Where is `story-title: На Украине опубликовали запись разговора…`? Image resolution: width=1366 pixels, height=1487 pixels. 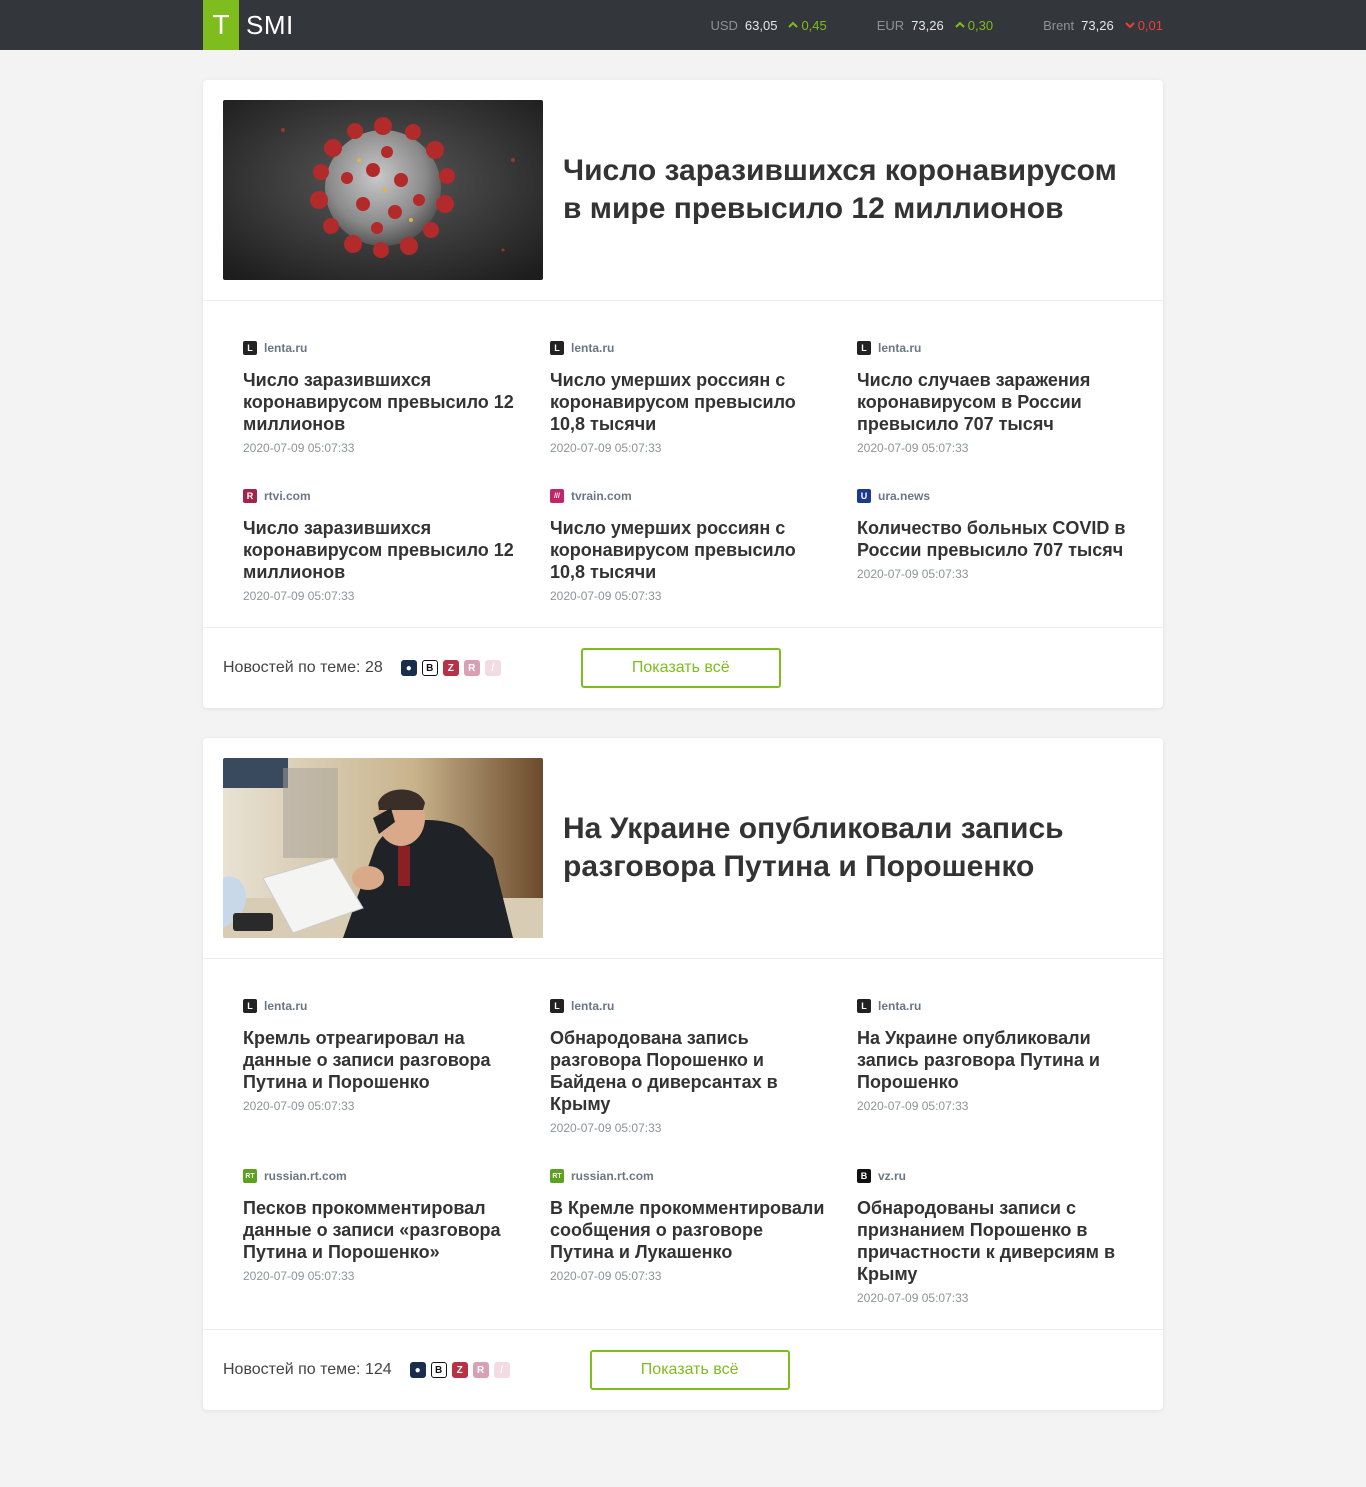 story-title: На Украине опубликовали запись разговора… is located at coordinates (853, 848).